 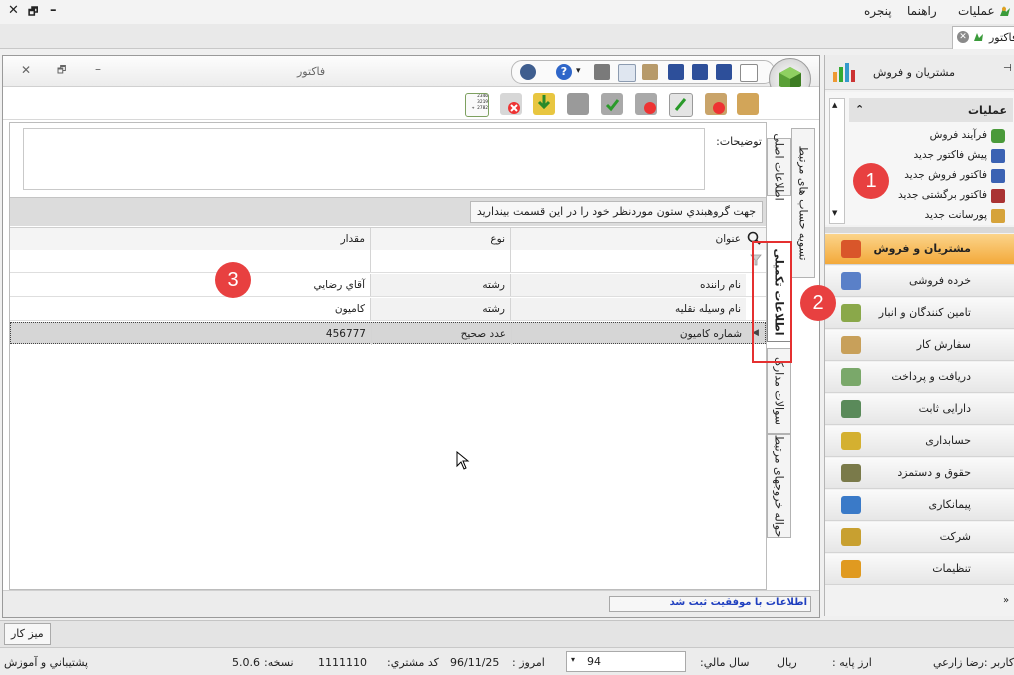 I want to click on save-as-icon, so click(x=700, y=72).